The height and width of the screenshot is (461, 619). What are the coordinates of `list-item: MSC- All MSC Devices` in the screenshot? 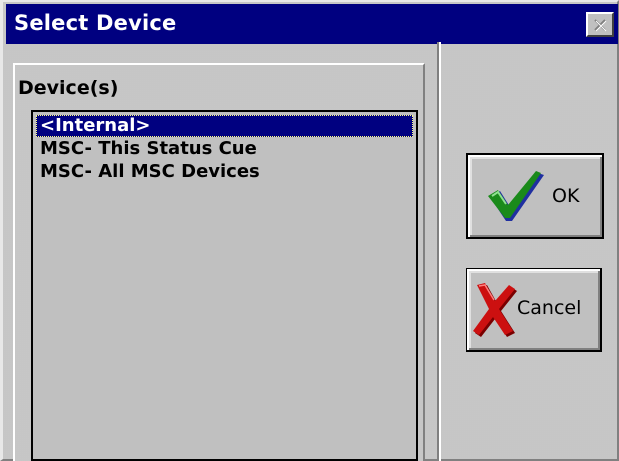 It's located at (148, 172).